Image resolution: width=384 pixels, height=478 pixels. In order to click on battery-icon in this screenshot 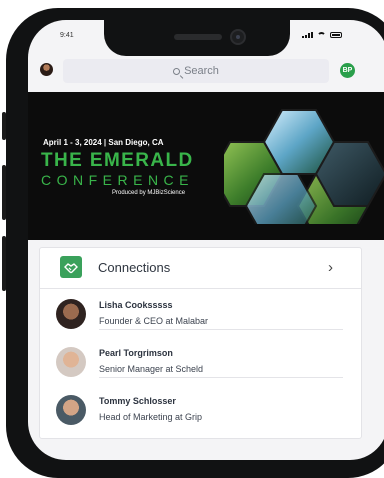, I will do `click(336, 35)`.